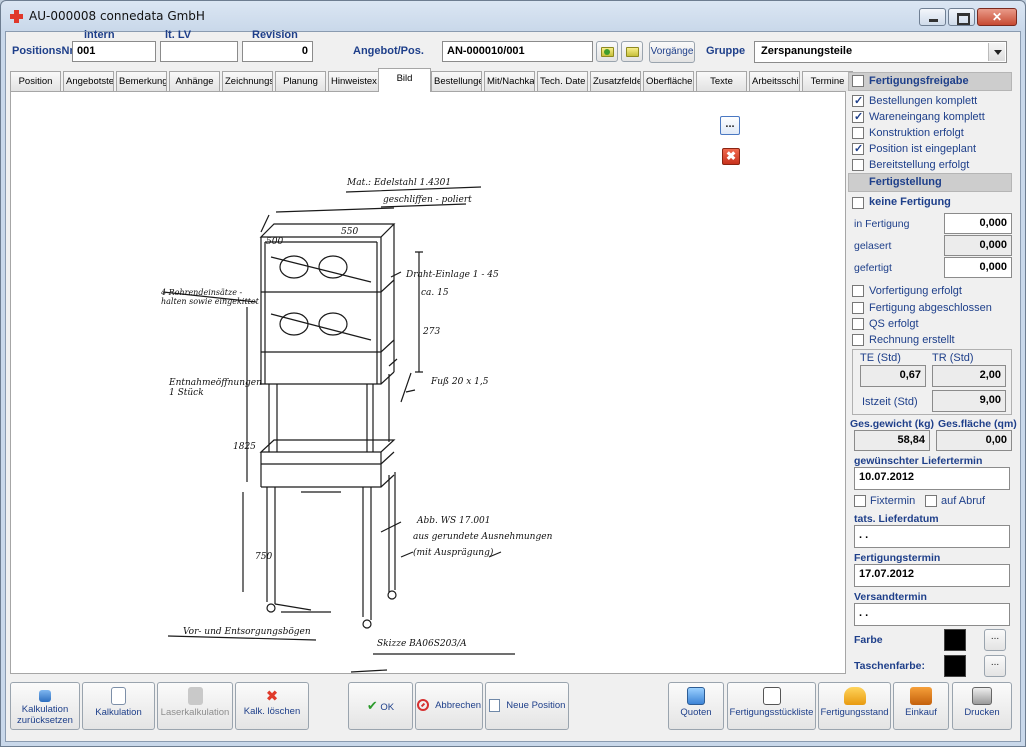  I want to click on tab-bestellungen: Bestellunge, so click(456, 81).